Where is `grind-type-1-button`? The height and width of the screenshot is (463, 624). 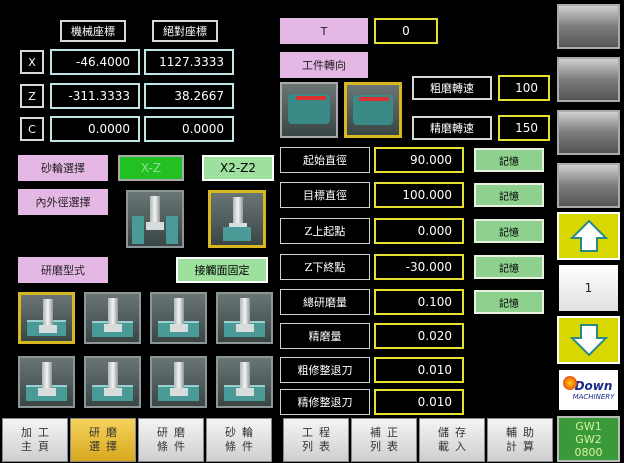
grind-type-1-button is located at coordinates (46, 318).